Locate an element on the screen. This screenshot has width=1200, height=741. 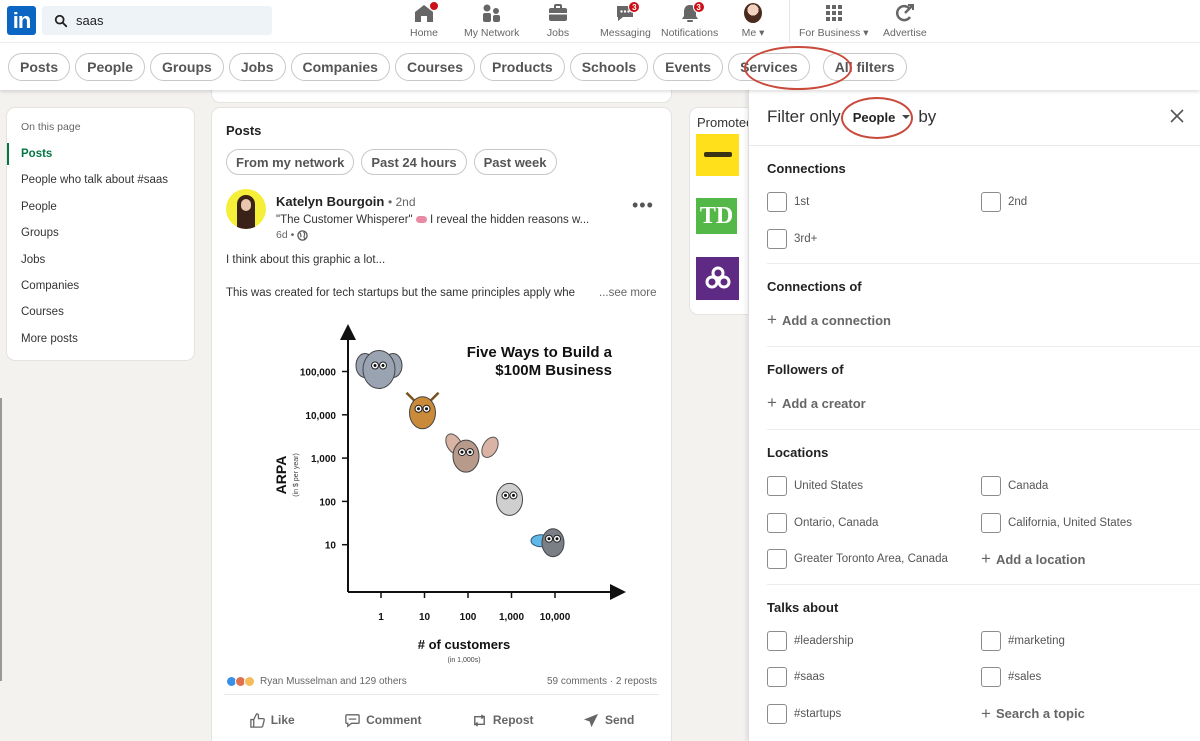
author-avatar is located at coordinates (246, 209).